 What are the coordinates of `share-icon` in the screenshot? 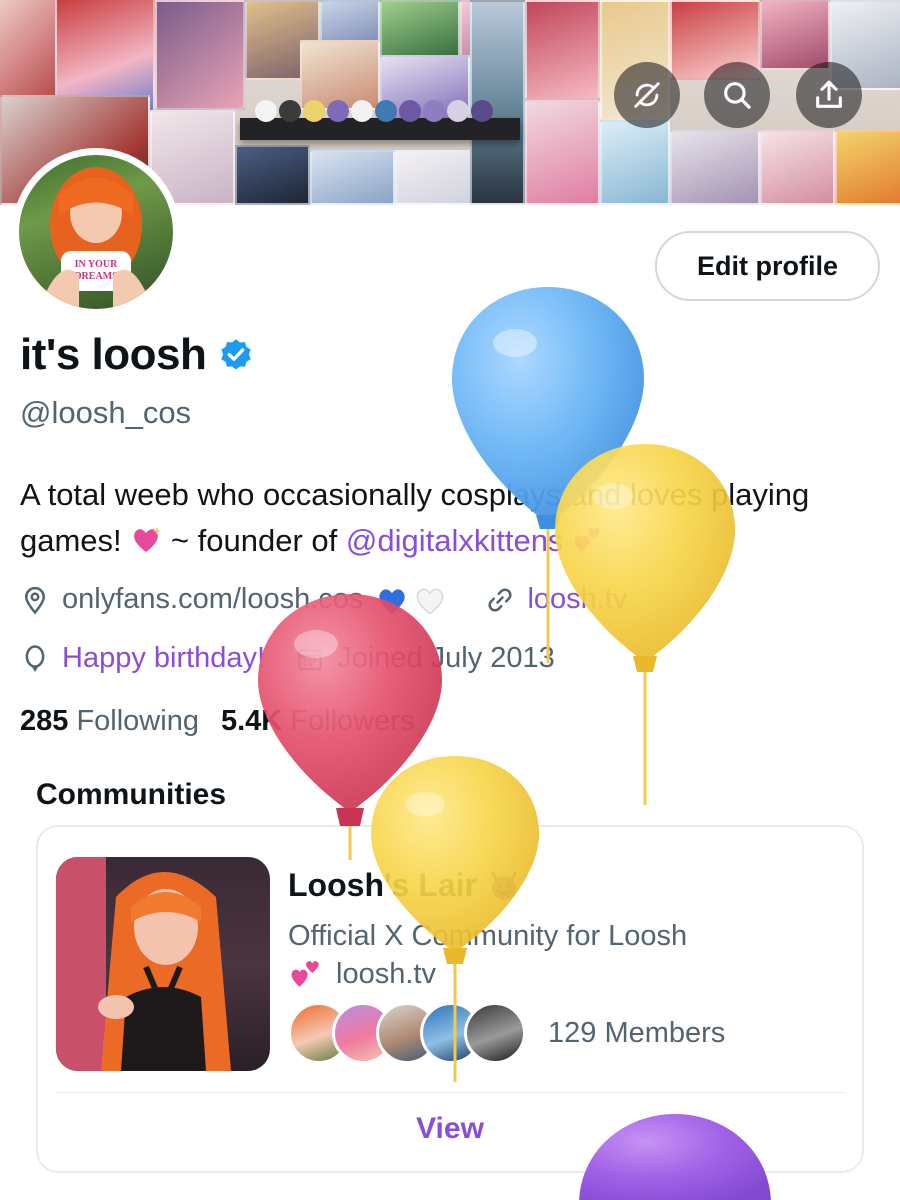 It's located at (829, 94).